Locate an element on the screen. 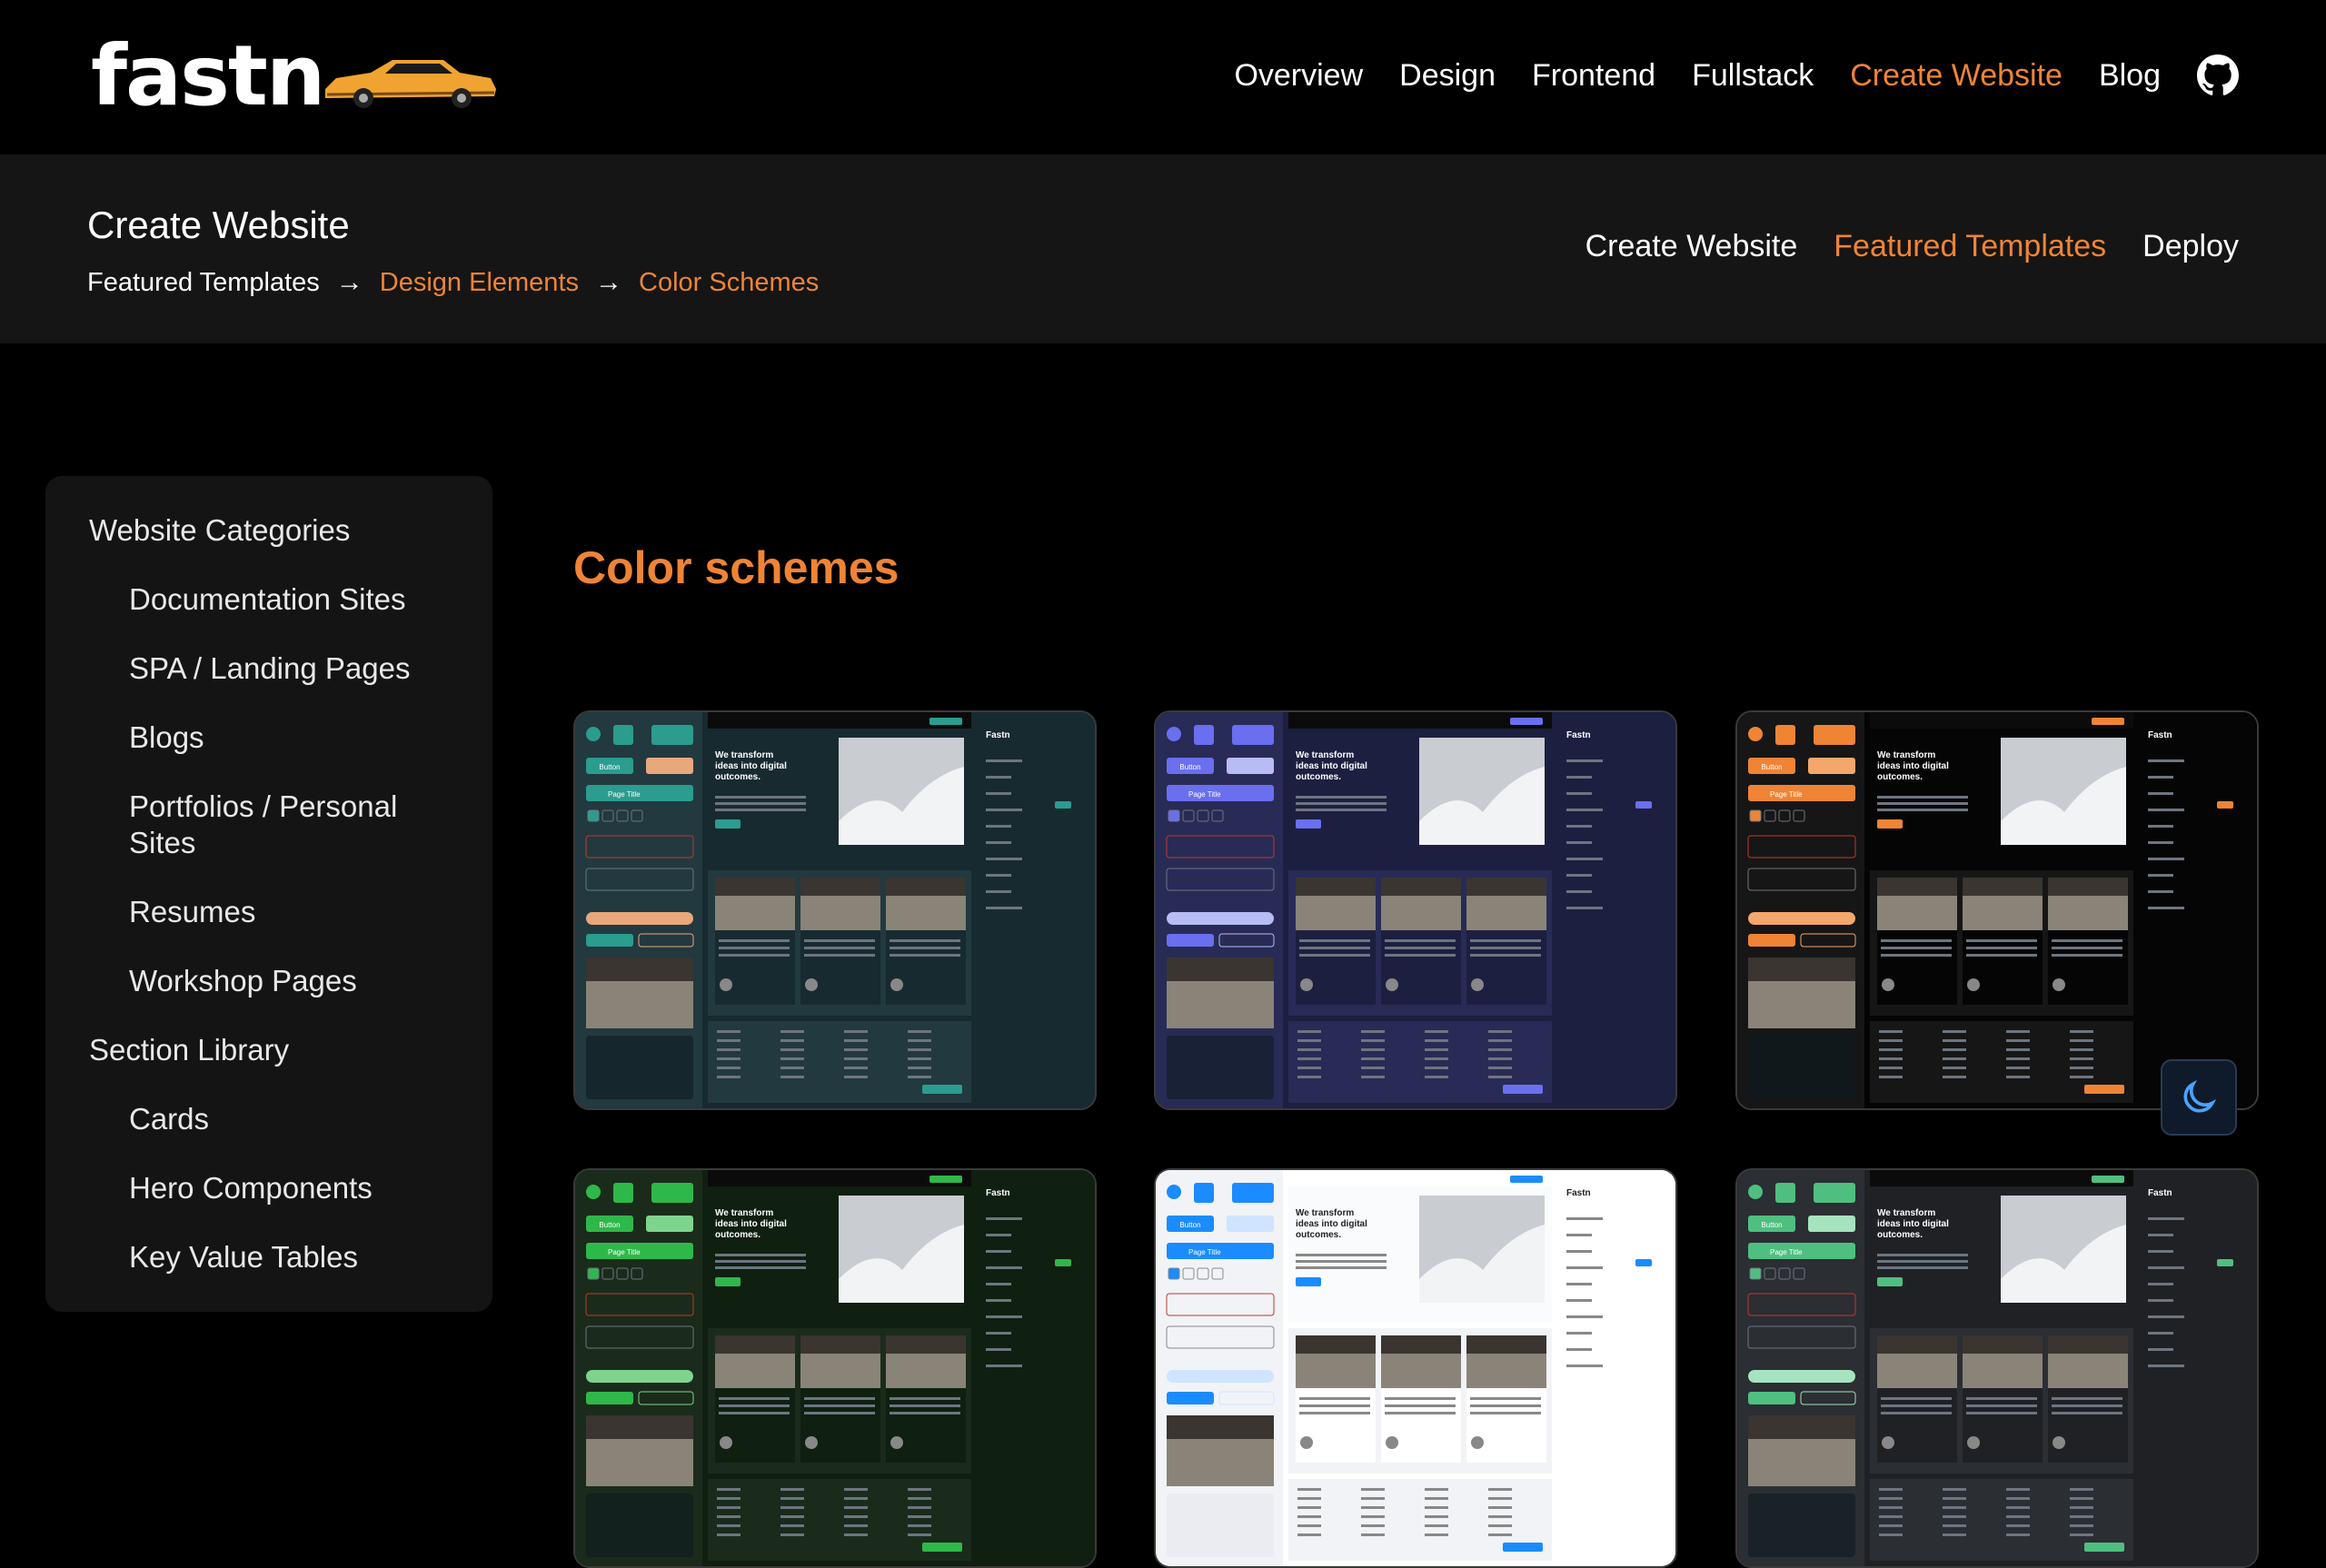 Image resolution: width=2326 pixels, height=1568 pixels. sidebar-item-cards: Cards is located at coordinates (300, 1119).